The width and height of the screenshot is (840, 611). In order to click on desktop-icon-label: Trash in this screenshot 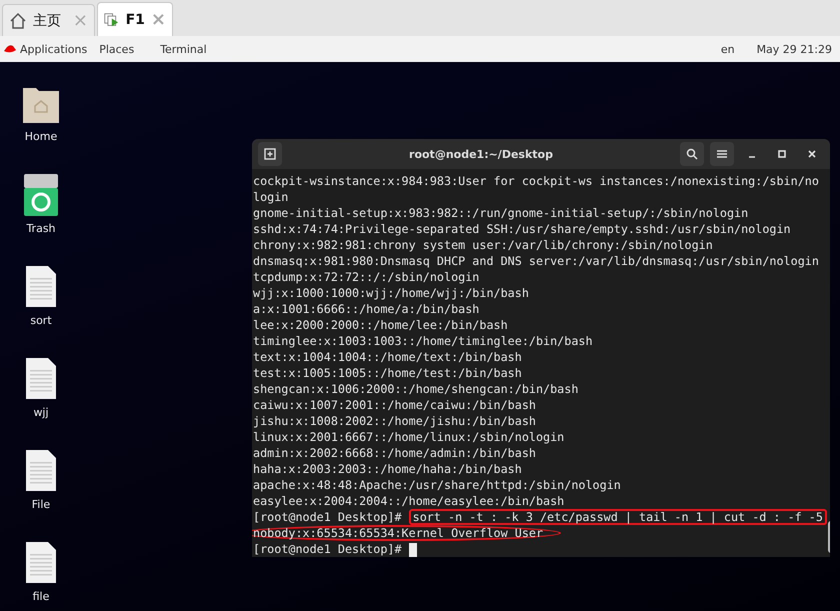, I will do `click(41, 228)`.